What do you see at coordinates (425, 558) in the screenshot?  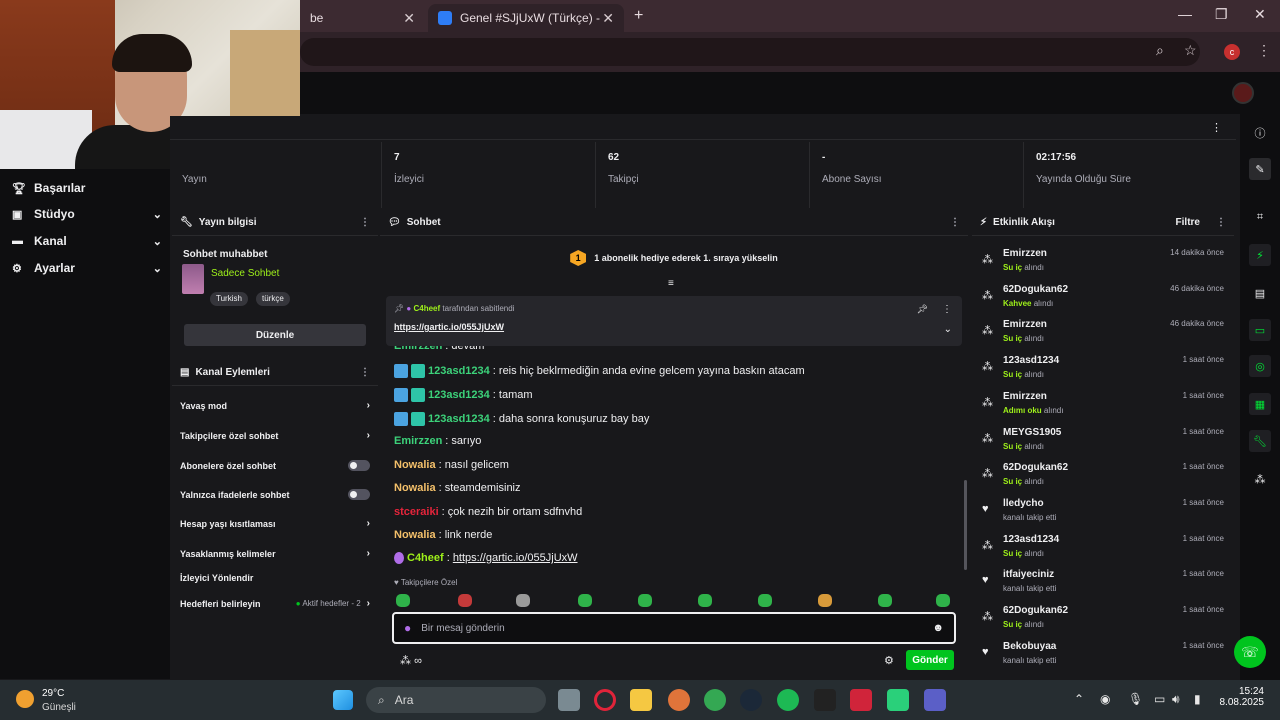 I see `chat-username: C4heef` at bounding box center [425, 558].